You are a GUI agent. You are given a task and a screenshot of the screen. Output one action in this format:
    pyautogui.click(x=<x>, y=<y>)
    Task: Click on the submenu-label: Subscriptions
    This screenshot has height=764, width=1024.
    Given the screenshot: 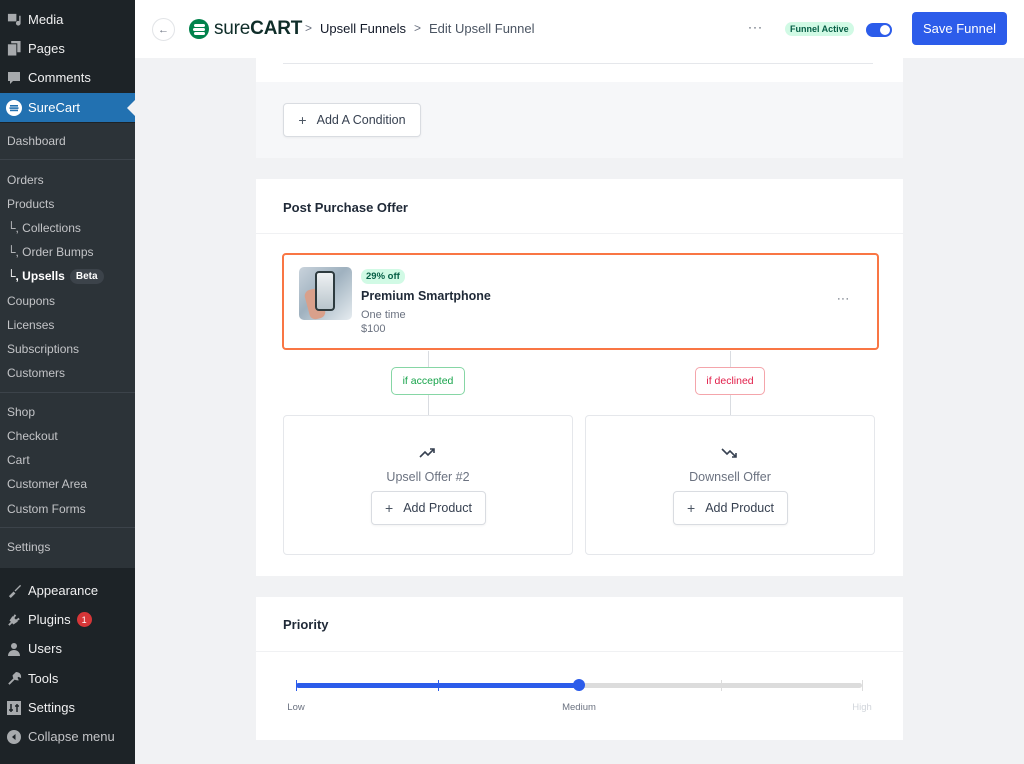 What is the action you would take?
    pyautogui.click(x=43, y=349)
    